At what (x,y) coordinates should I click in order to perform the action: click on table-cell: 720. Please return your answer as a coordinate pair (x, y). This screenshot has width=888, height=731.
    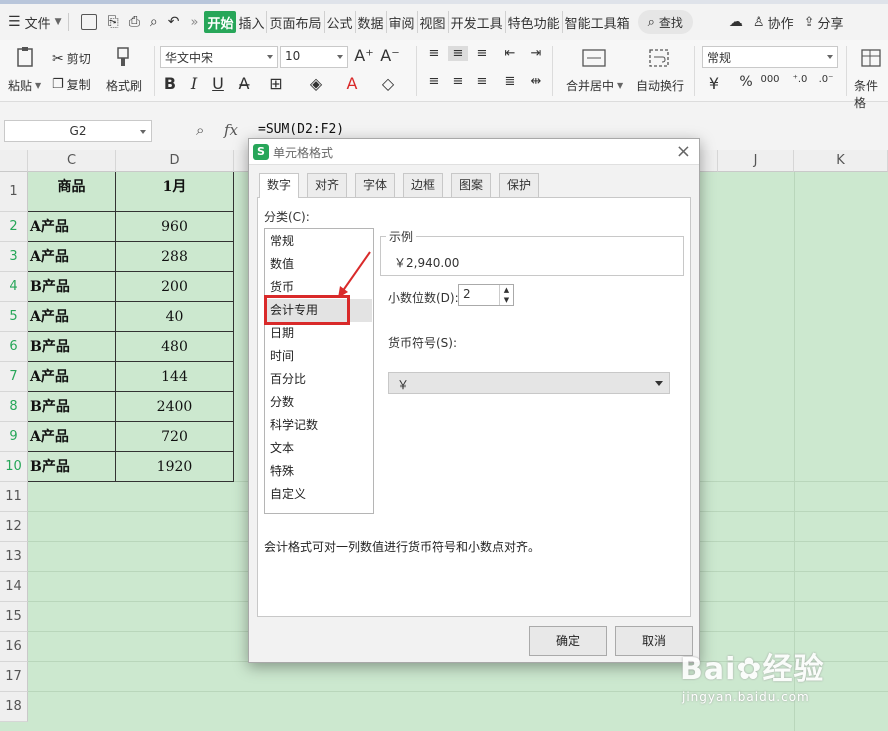
    Looking at the image, I should click on (175, 437).